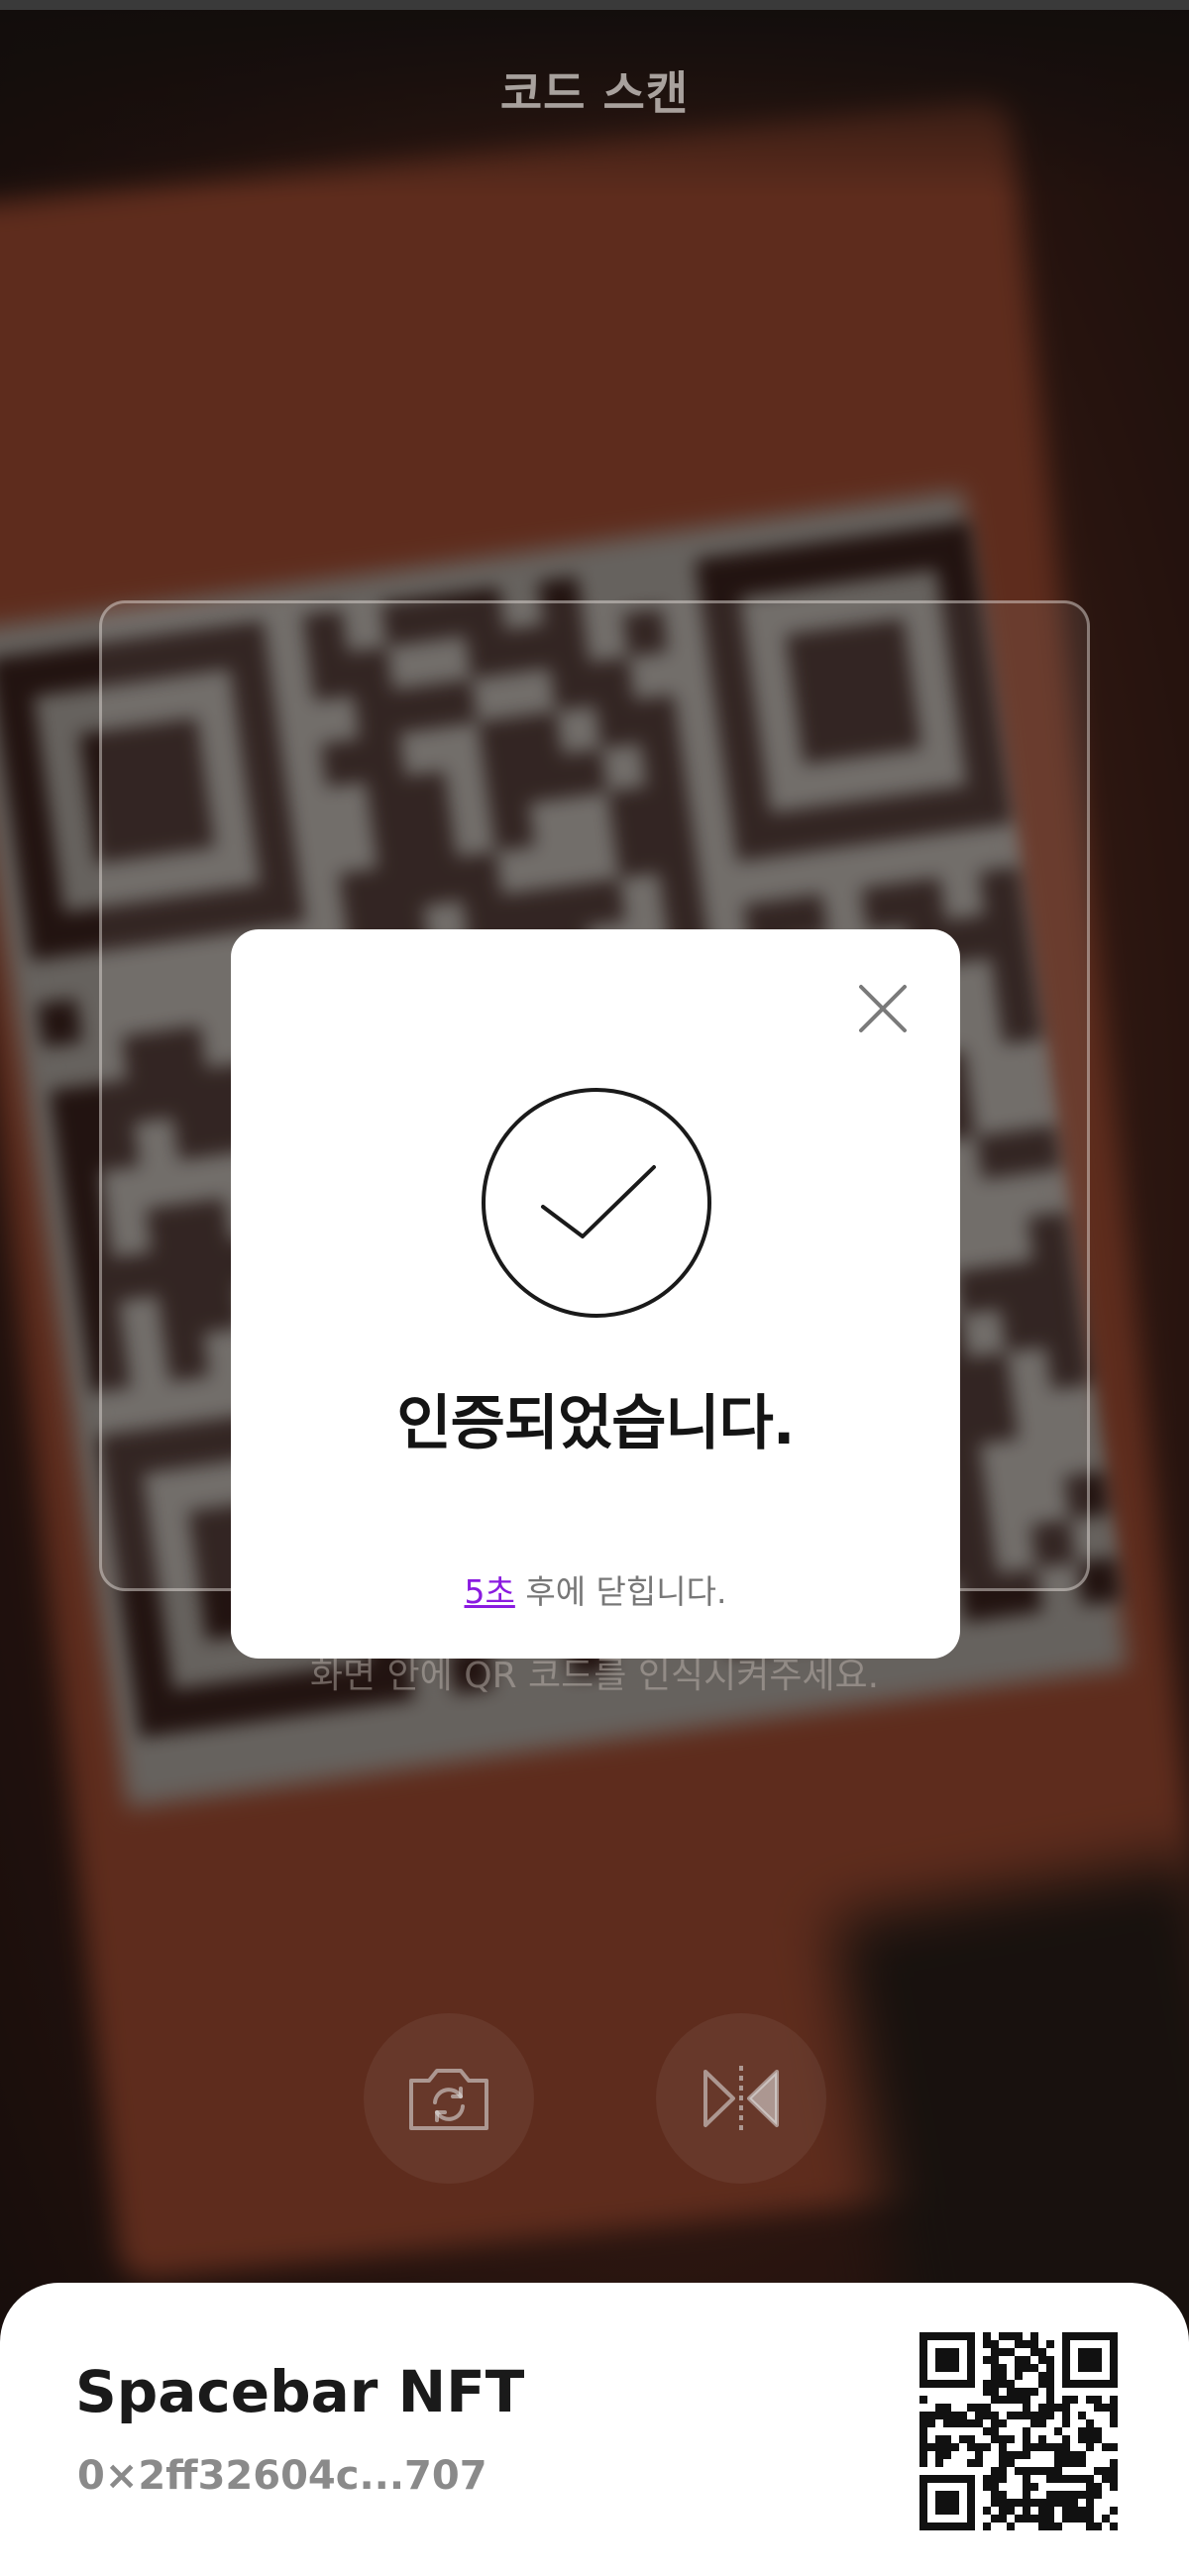 The image size is (1189, 2576). What do you see at coordinates (594, 5) in the screenshot?
I see `status-bar` at bounding box center [594, 5].